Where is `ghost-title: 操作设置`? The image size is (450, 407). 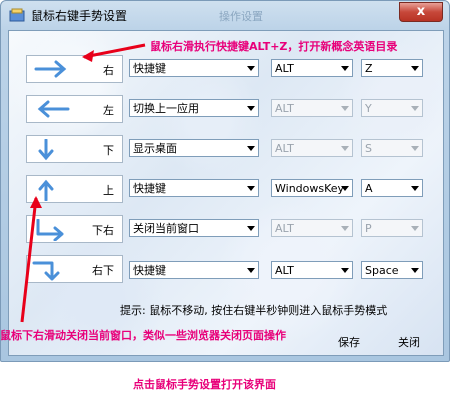
ghost-title: 操作设置 is located at coordinates (241, 16).